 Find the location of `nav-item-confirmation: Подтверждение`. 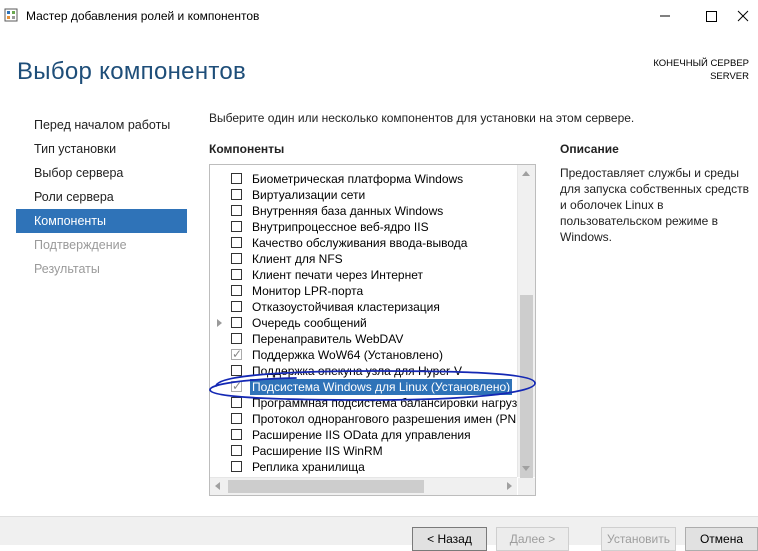

nav-item-confirmation: Подтверждение is located at coordinates (80, 245).